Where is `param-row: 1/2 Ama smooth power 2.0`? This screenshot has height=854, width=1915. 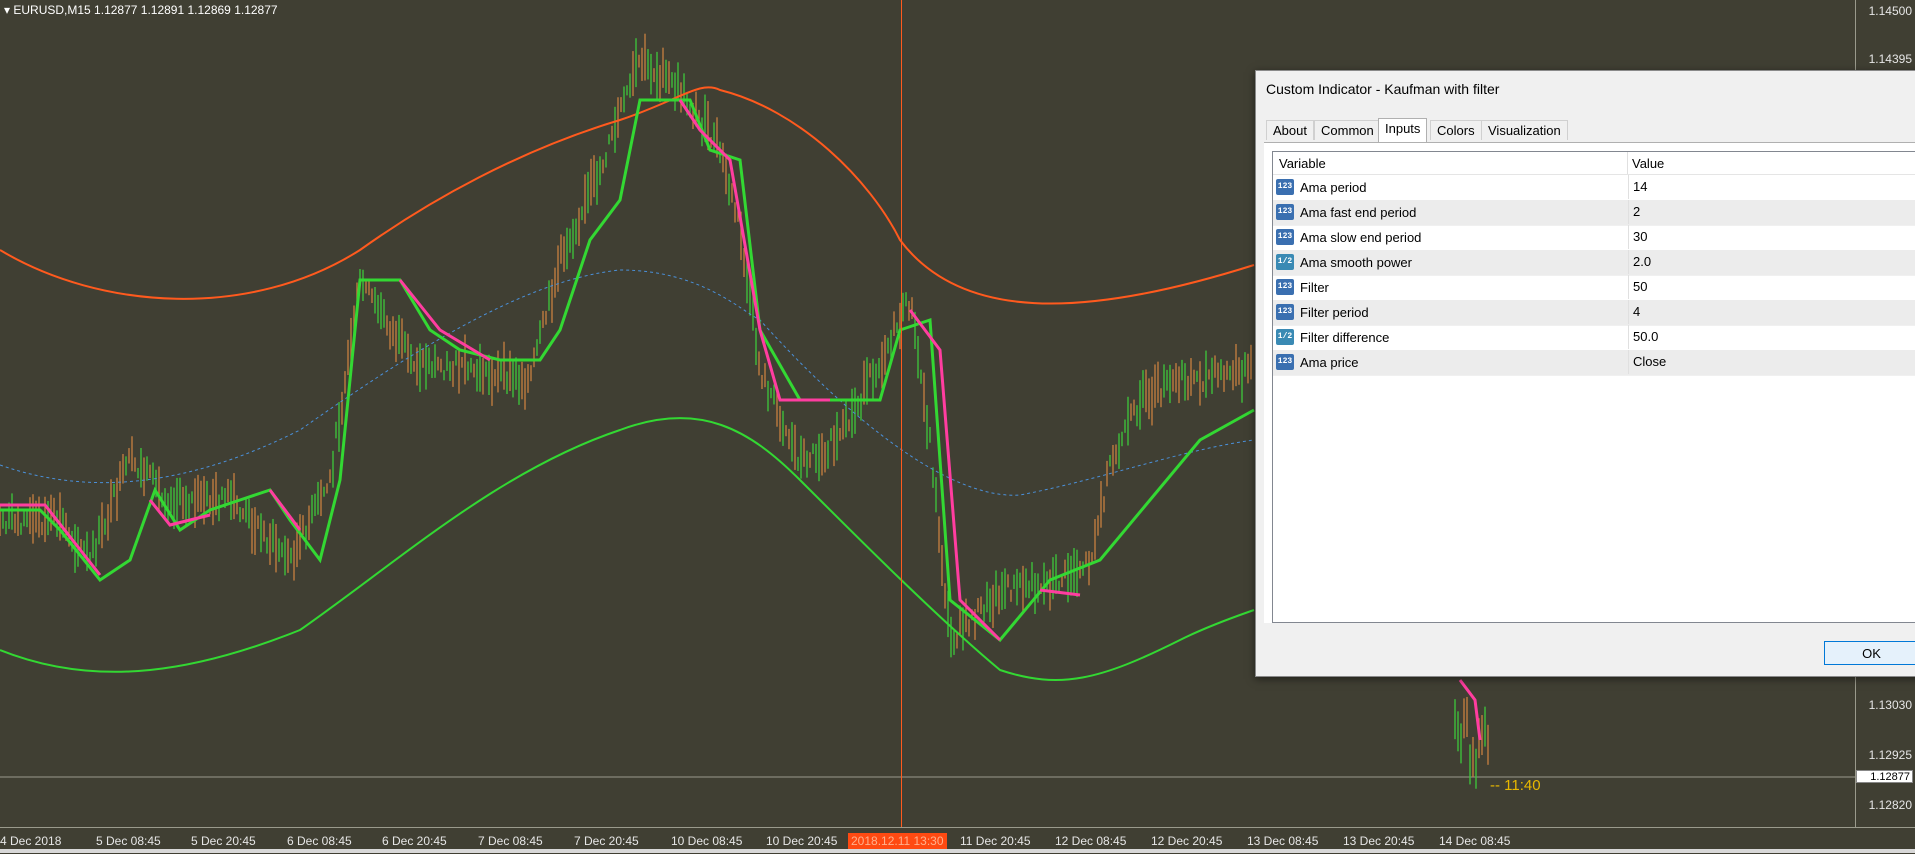
param-row: 1/2 Ama smooth power 2.0 is located at coordinates (1594, 263).